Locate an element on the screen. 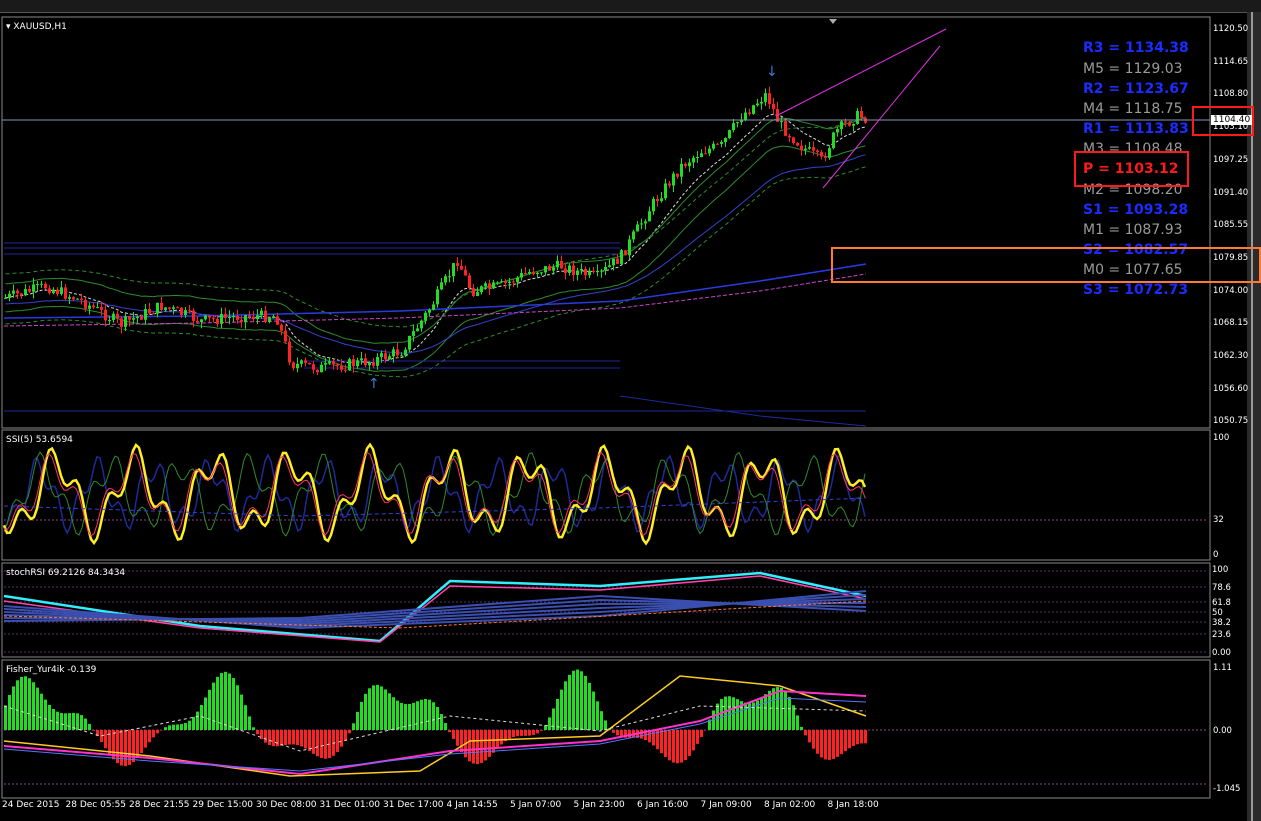  time-tick: 30 Dec 08:00 is located at coordinates (286, 805).